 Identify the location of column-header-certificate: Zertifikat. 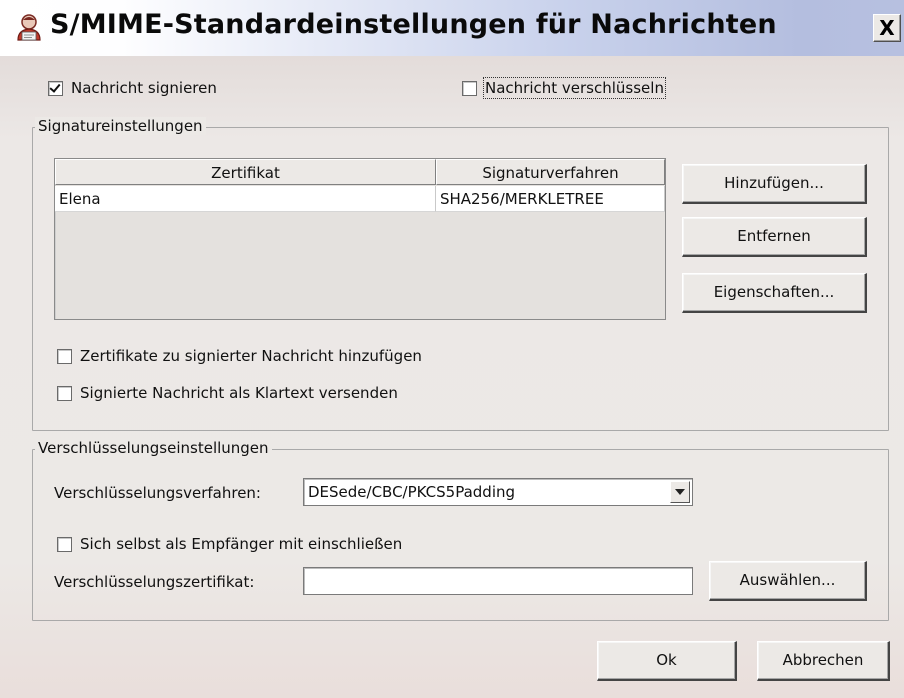
(245, 172).